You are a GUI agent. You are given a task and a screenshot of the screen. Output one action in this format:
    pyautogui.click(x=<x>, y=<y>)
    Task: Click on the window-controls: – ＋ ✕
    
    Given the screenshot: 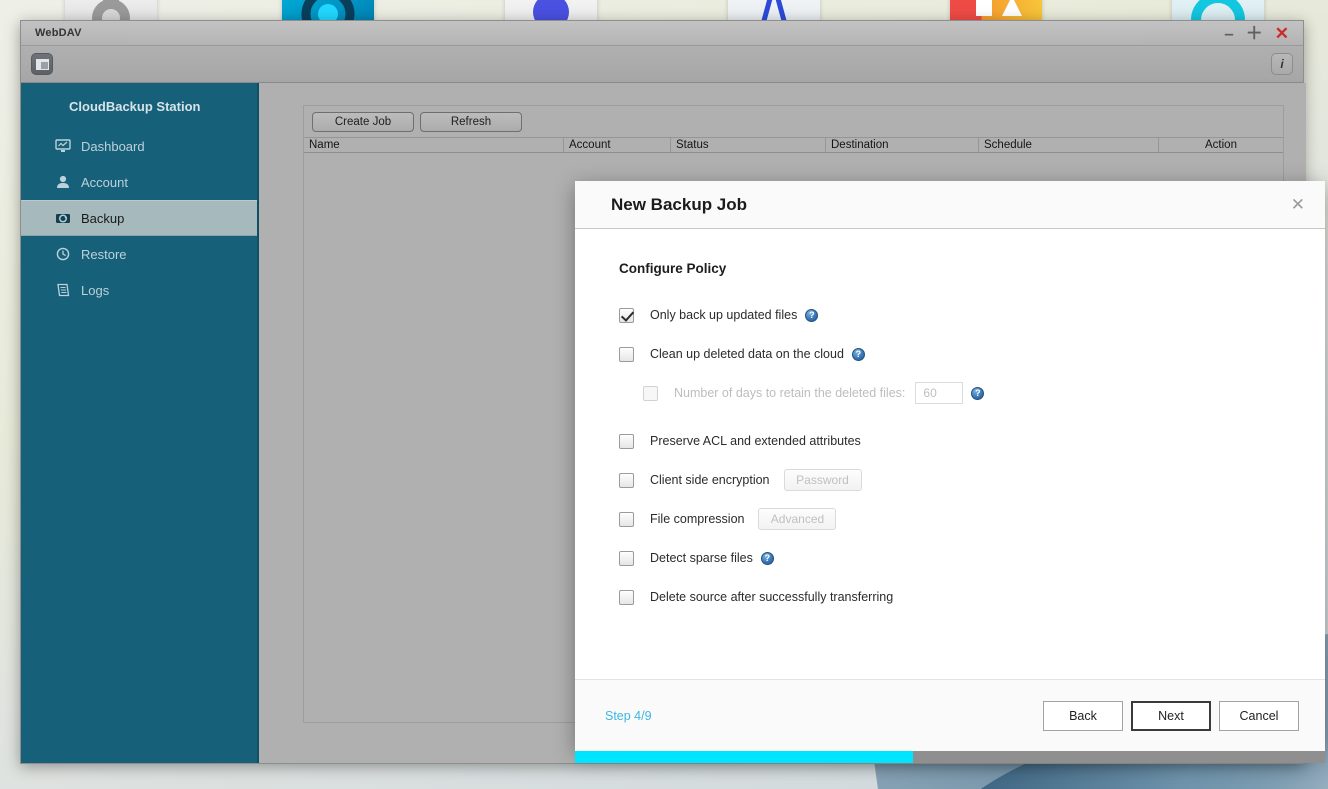 What is the action you would take?
    pyautogui.click(x=1261, y=33)
    